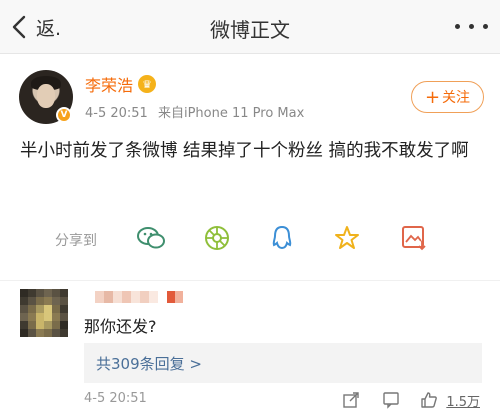 The height and width of the screenshot is (410, 500). I want to click on crown-icon: ♛, so click(147, 84).